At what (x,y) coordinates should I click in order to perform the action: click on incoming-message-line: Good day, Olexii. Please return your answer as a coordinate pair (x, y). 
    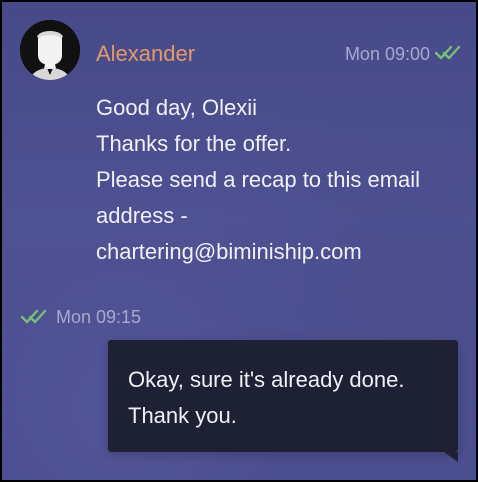
    Looking at the image, I should click on (177, 107).